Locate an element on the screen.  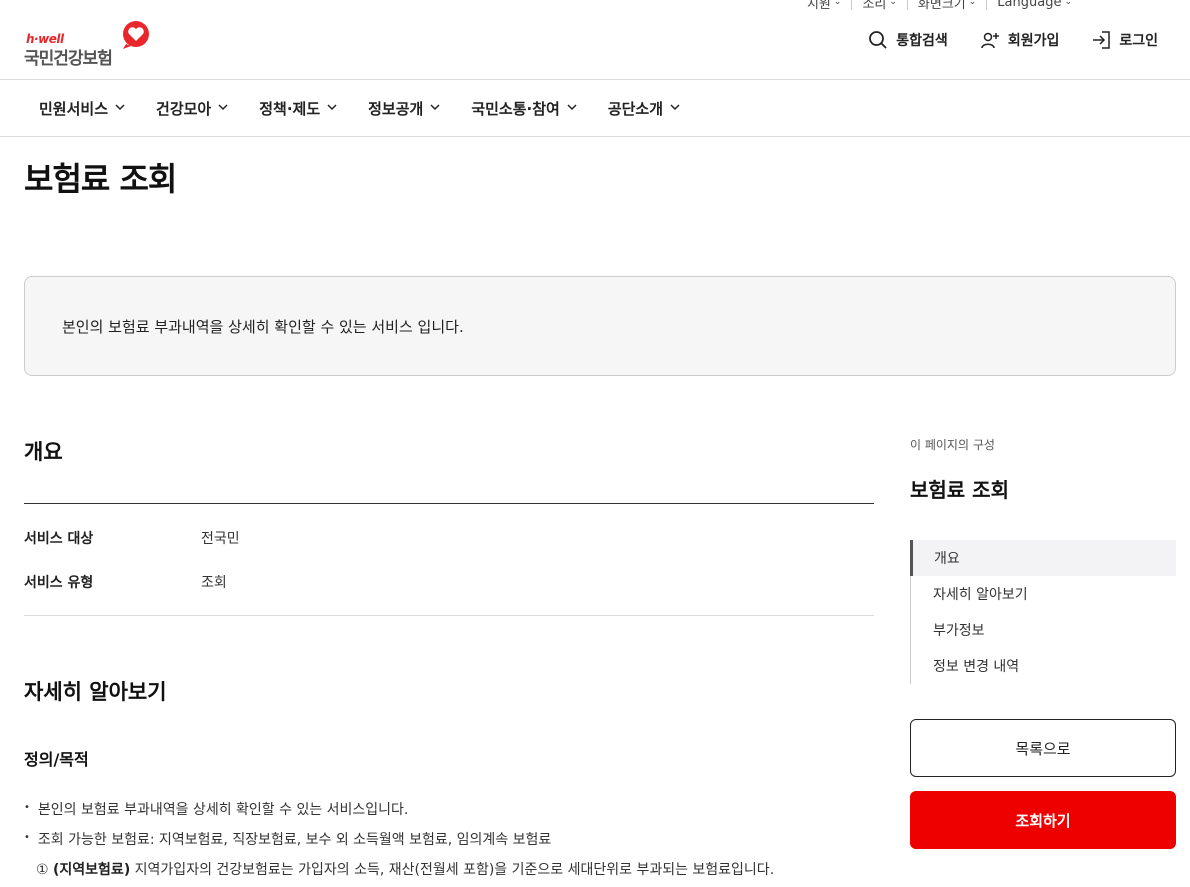
site-logo: h·well 국민건강보험 is located at coordinates (89, 44).